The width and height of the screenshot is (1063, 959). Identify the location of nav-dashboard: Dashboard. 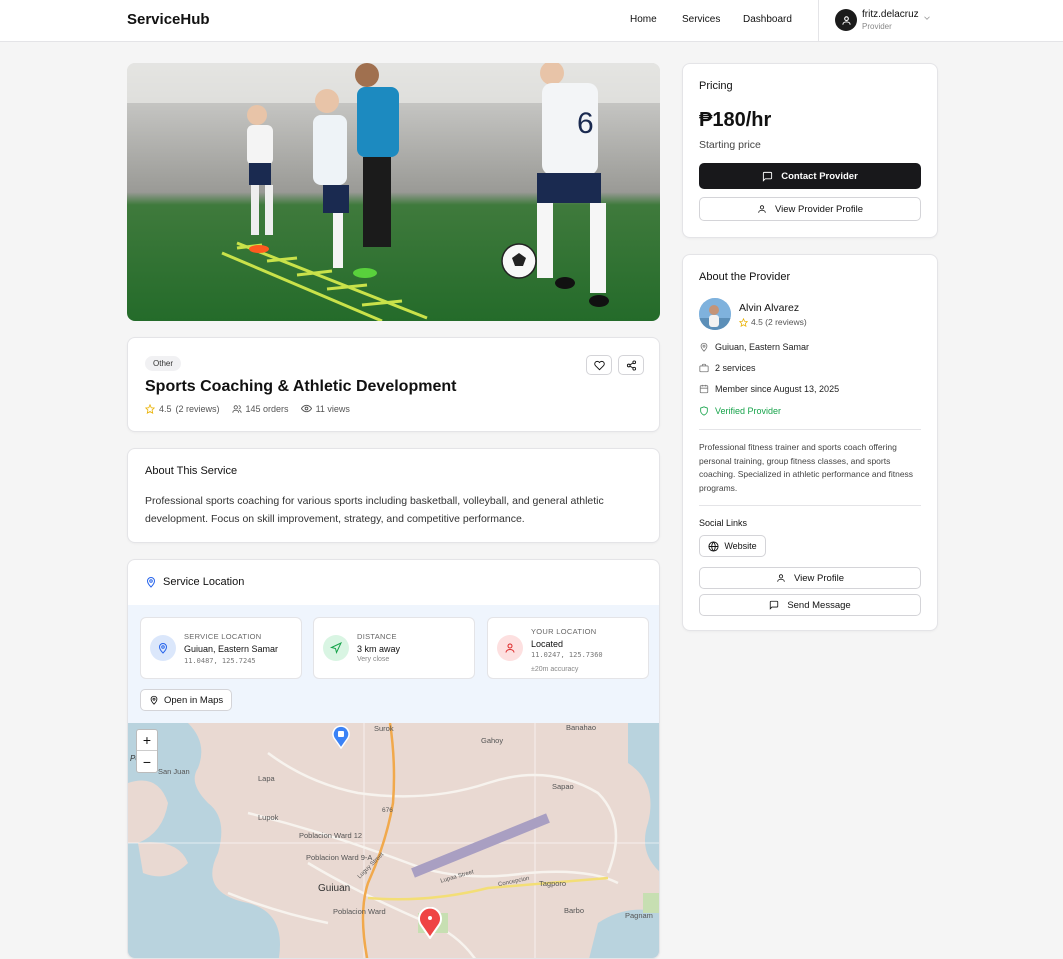
(767, 19).